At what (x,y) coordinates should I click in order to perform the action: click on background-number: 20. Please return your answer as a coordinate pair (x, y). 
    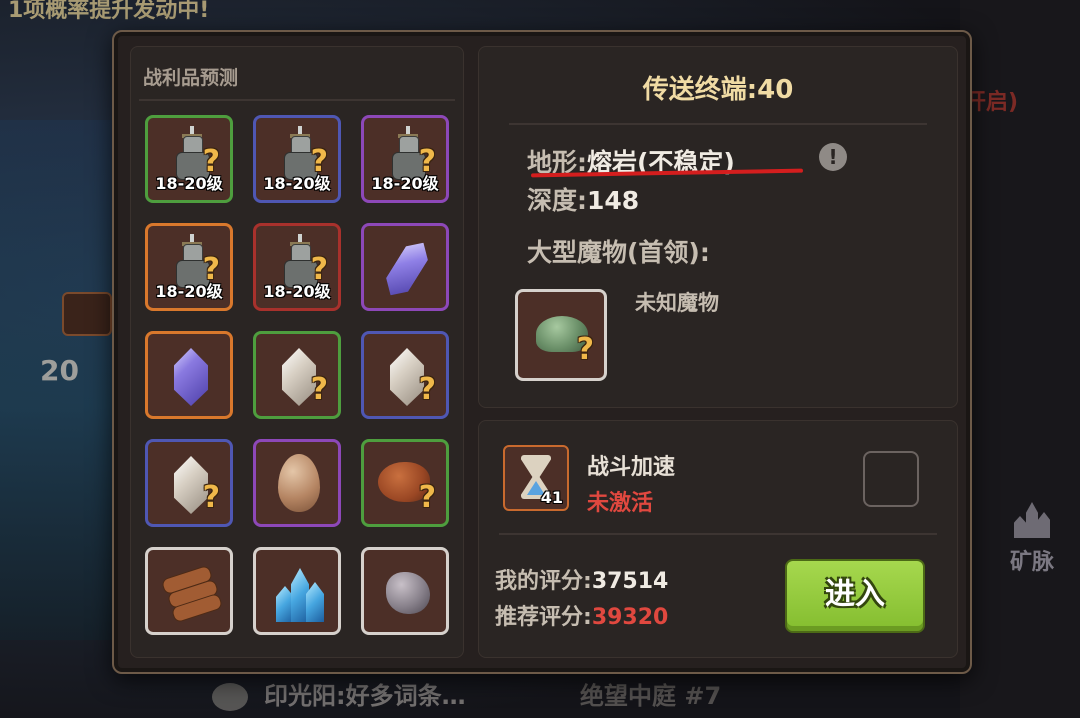
    Looking at the image, I should click on (59, 370).